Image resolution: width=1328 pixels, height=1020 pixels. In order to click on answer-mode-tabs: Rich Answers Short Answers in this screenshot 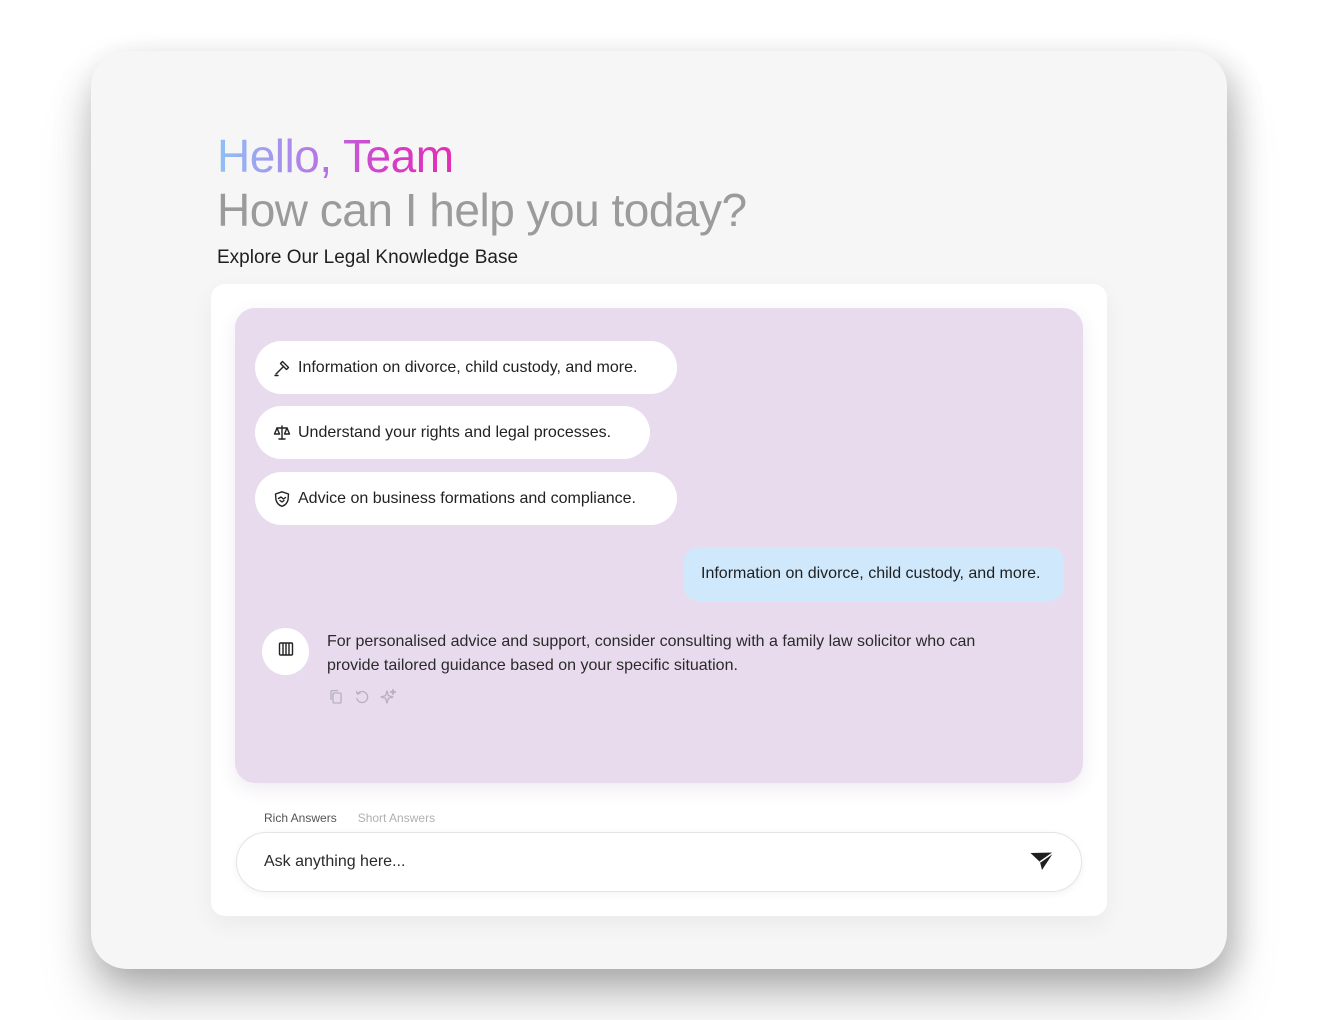, I will do `click(349, 818)`.